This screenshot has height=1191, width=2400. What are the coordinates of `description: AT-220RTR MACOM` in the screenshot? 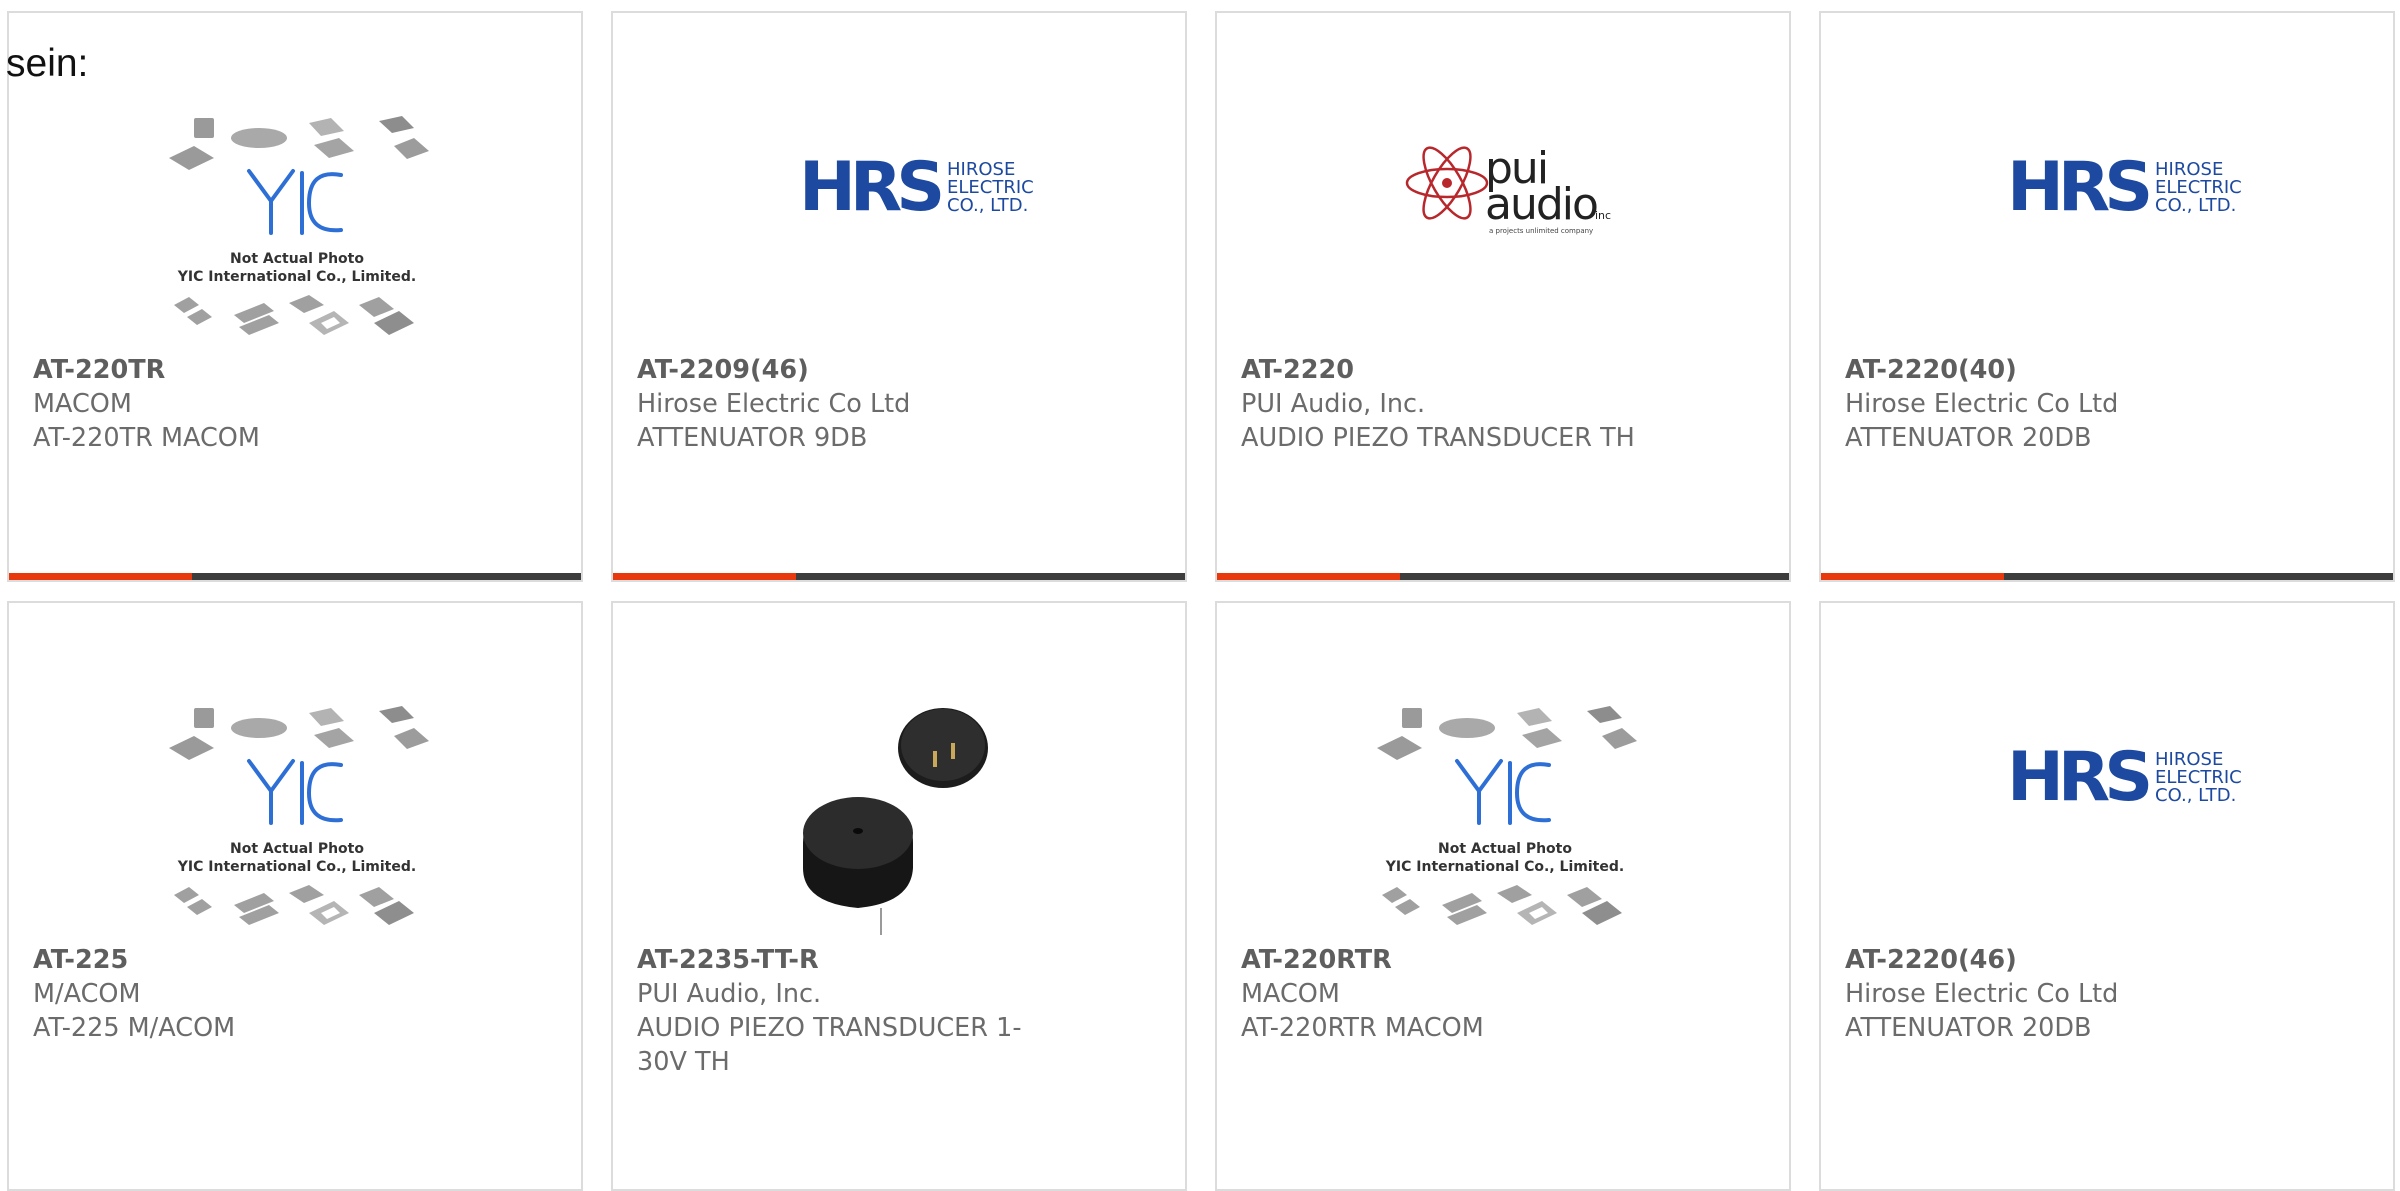 It's located at (1362, 1028).